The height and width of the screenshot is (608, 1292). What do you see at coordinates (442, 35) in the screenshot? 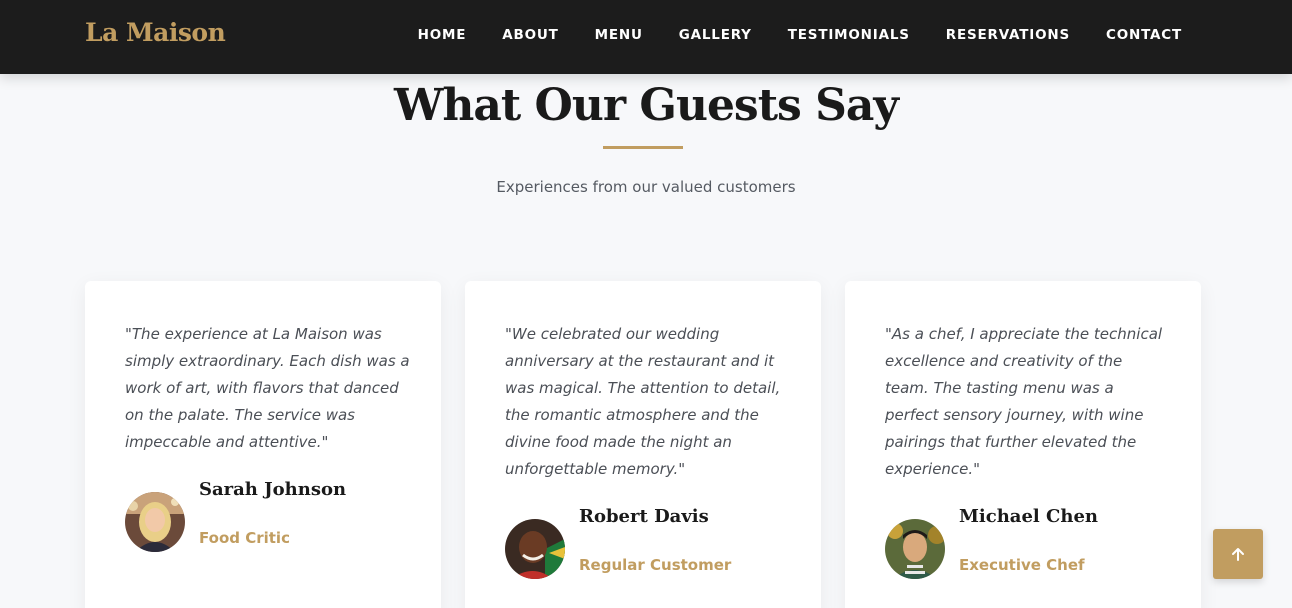
I see `nav-item-home: HOME` at bounding box center [442, 35].